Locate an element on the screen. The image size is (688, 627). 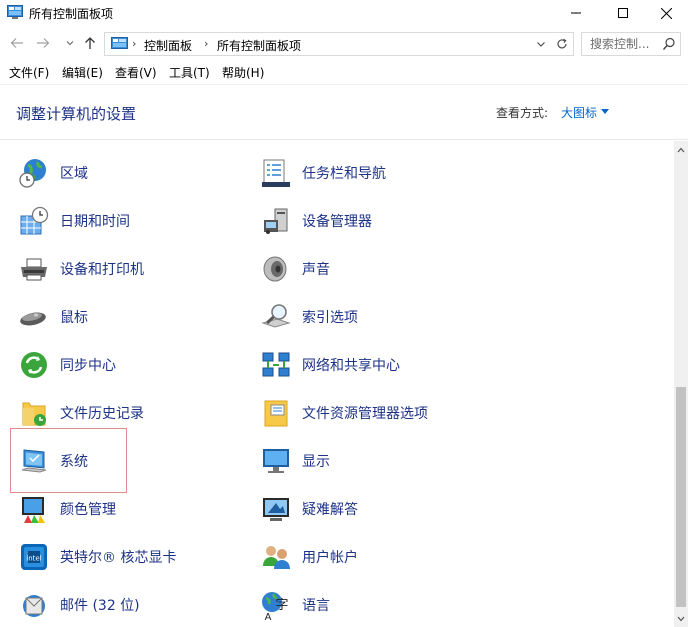
up-button is located at coordinates (90, 43).